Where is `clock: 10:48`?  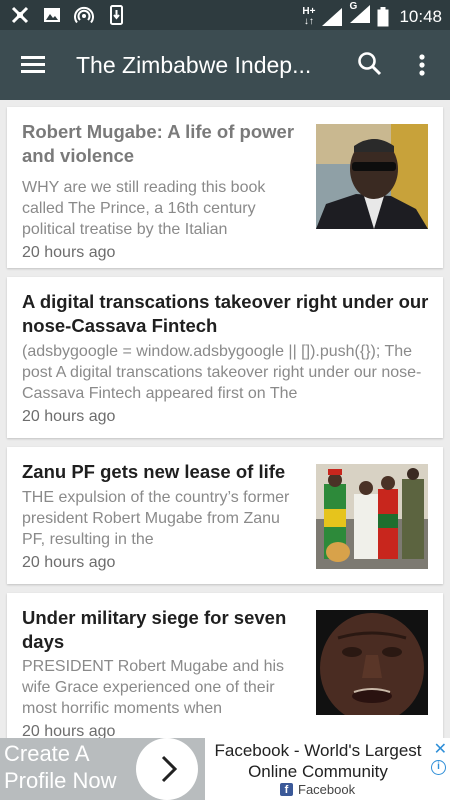 clock: 10:48 is located at coordinates (420, 16).